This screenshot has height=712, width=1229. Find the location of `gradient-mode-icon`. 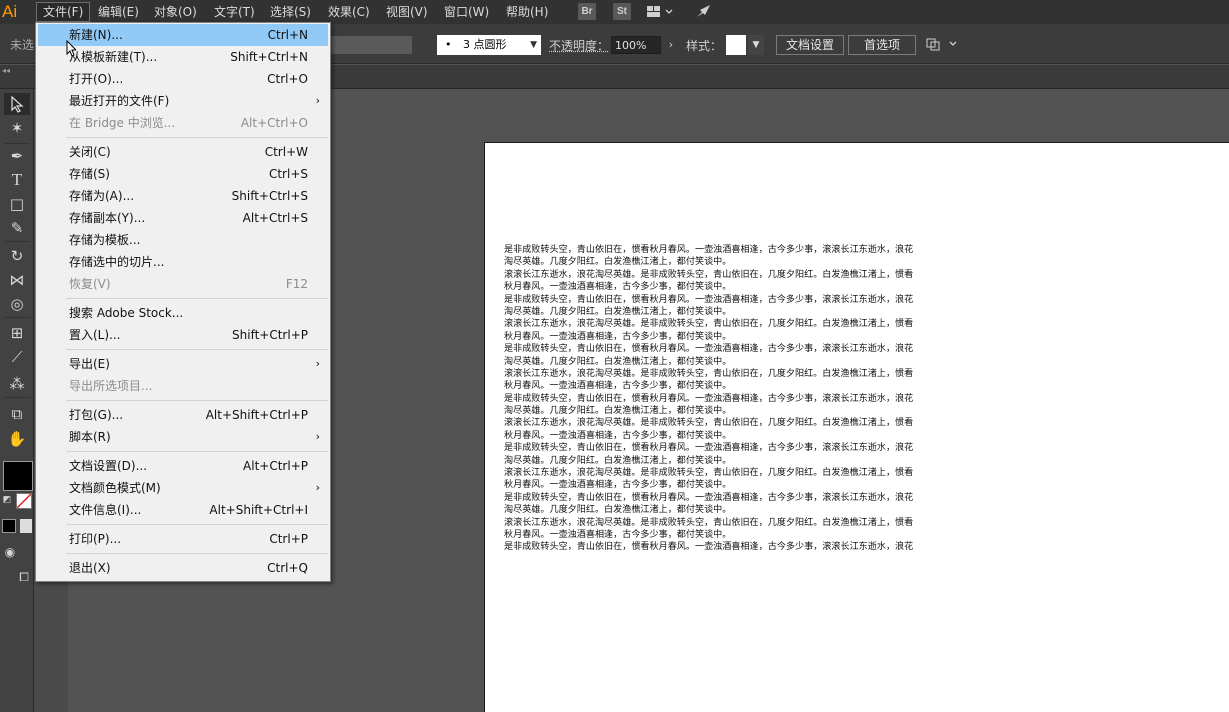

gradient-mode-icon is located at coordinates (26, 526).